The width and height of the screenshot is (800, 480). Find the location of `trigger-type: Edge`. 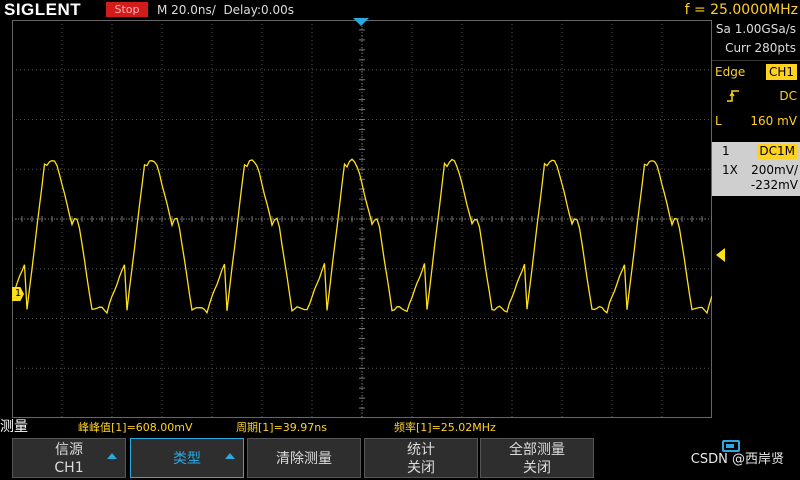

trigger-type: Edge is located at coordinates (730, 72).